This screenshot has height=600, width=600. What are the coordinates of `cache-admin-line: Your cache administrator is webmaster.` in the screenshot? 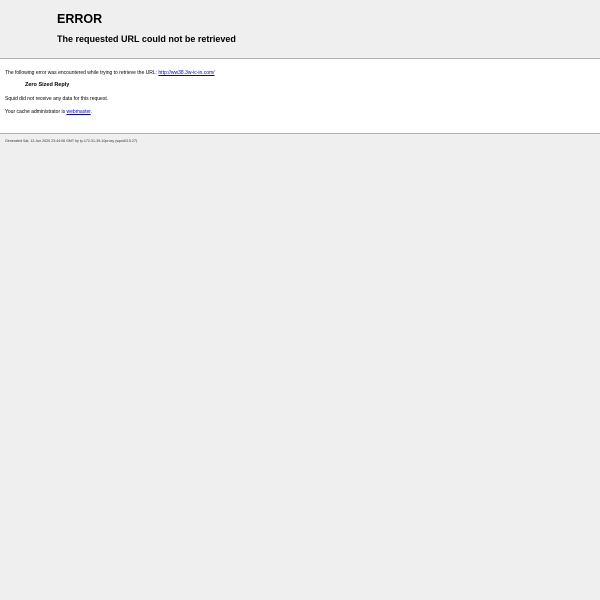 It's located at (48, 112).